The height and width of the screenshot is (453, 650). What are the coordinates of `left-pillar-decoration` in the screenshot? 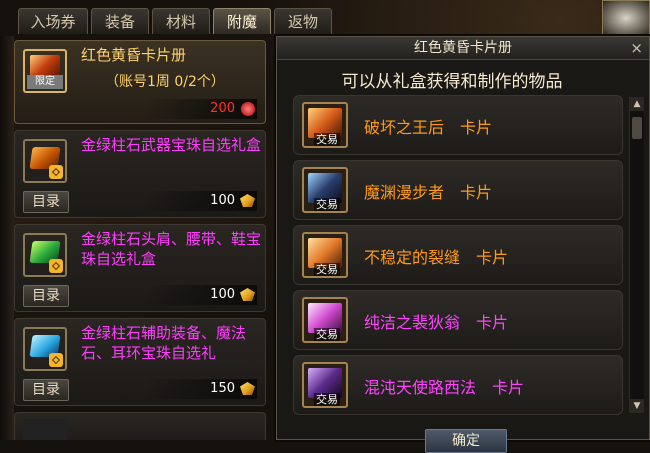 It's located at (7, 238).